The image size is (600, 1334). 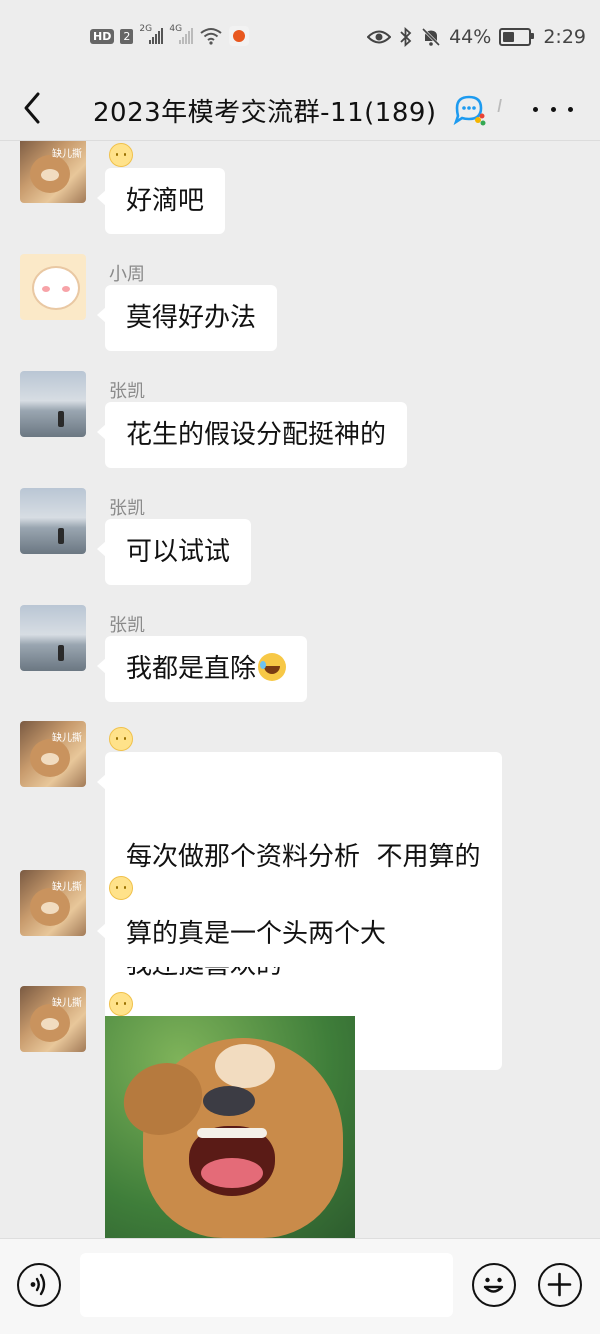 I want to click on plus-icon, so click(x=559, y=1284).